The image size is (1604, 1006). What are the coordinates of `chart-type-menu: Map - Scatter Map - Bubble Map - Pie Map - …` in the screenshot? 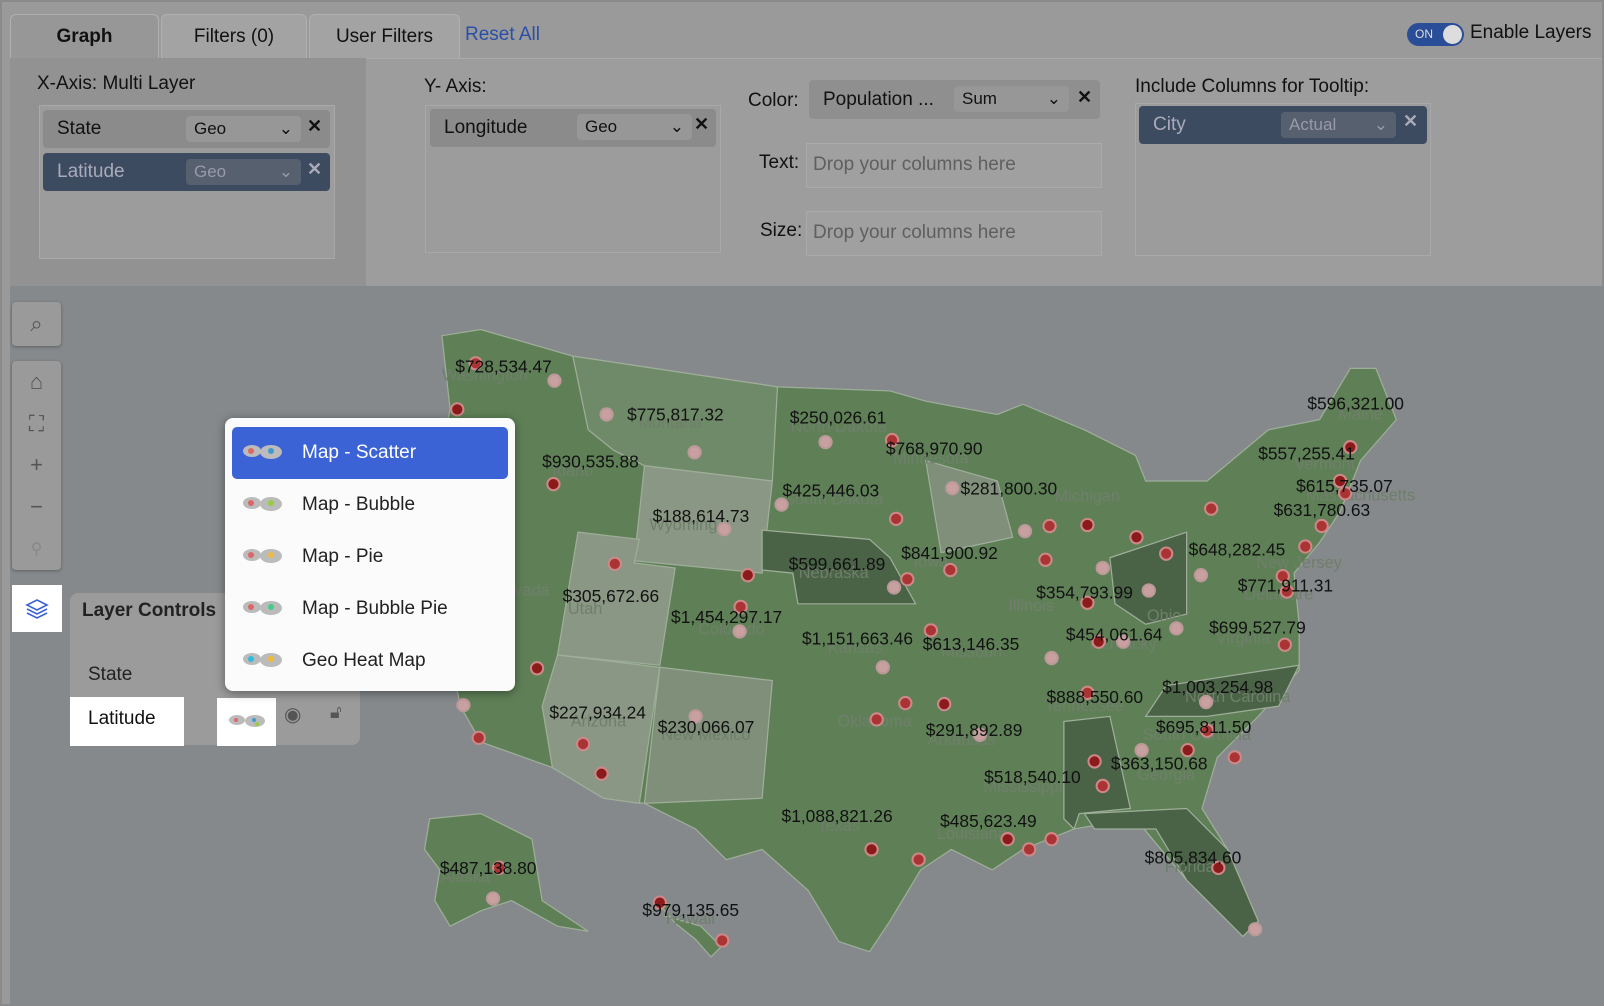 It's located at (370, 554).